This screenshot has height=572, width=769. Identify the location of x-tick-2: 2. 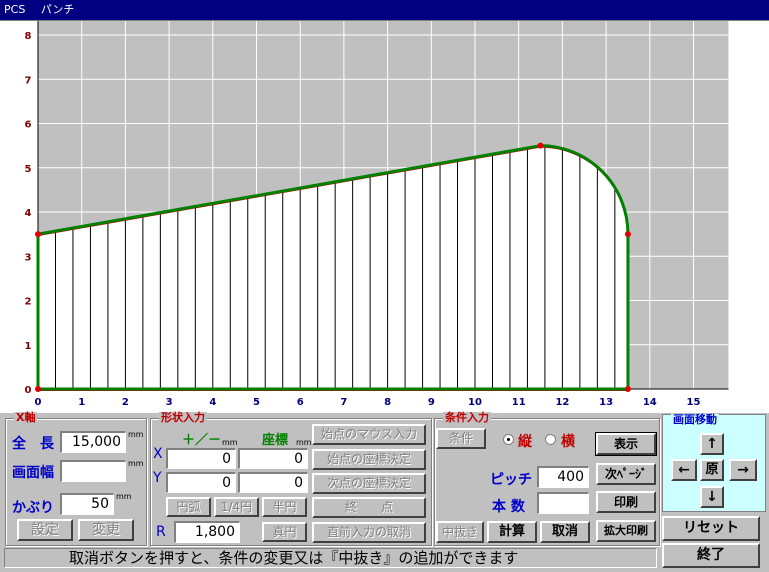
(125, 402).